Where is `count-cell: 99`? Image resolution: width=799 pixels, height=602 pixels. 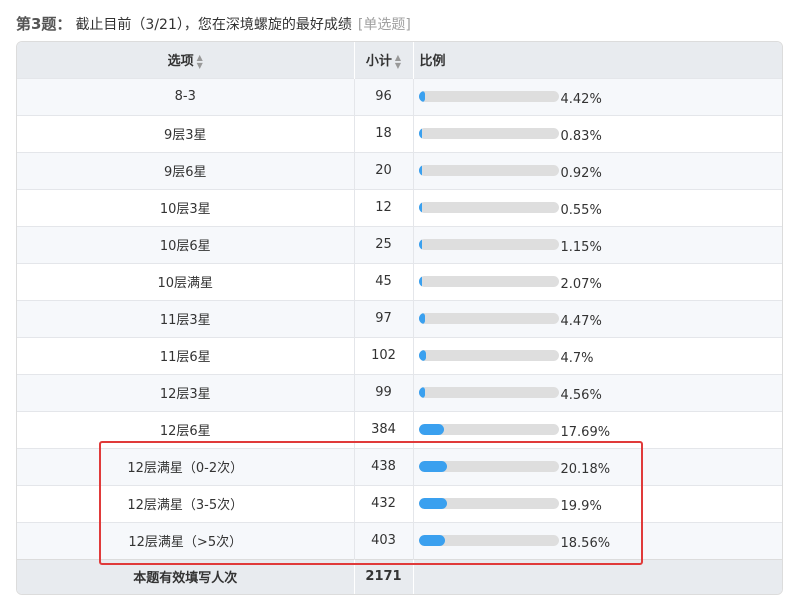
count-cell: 99 is located at coordinates (384, 392).